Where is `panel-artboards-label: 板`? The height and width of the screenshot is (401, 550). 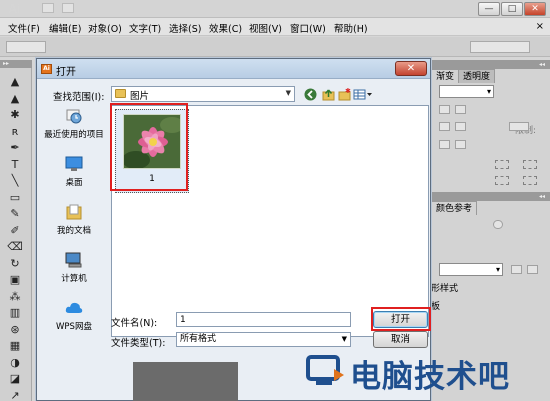 panel-artboards-label: 板 is located at coordinates (435, 305).